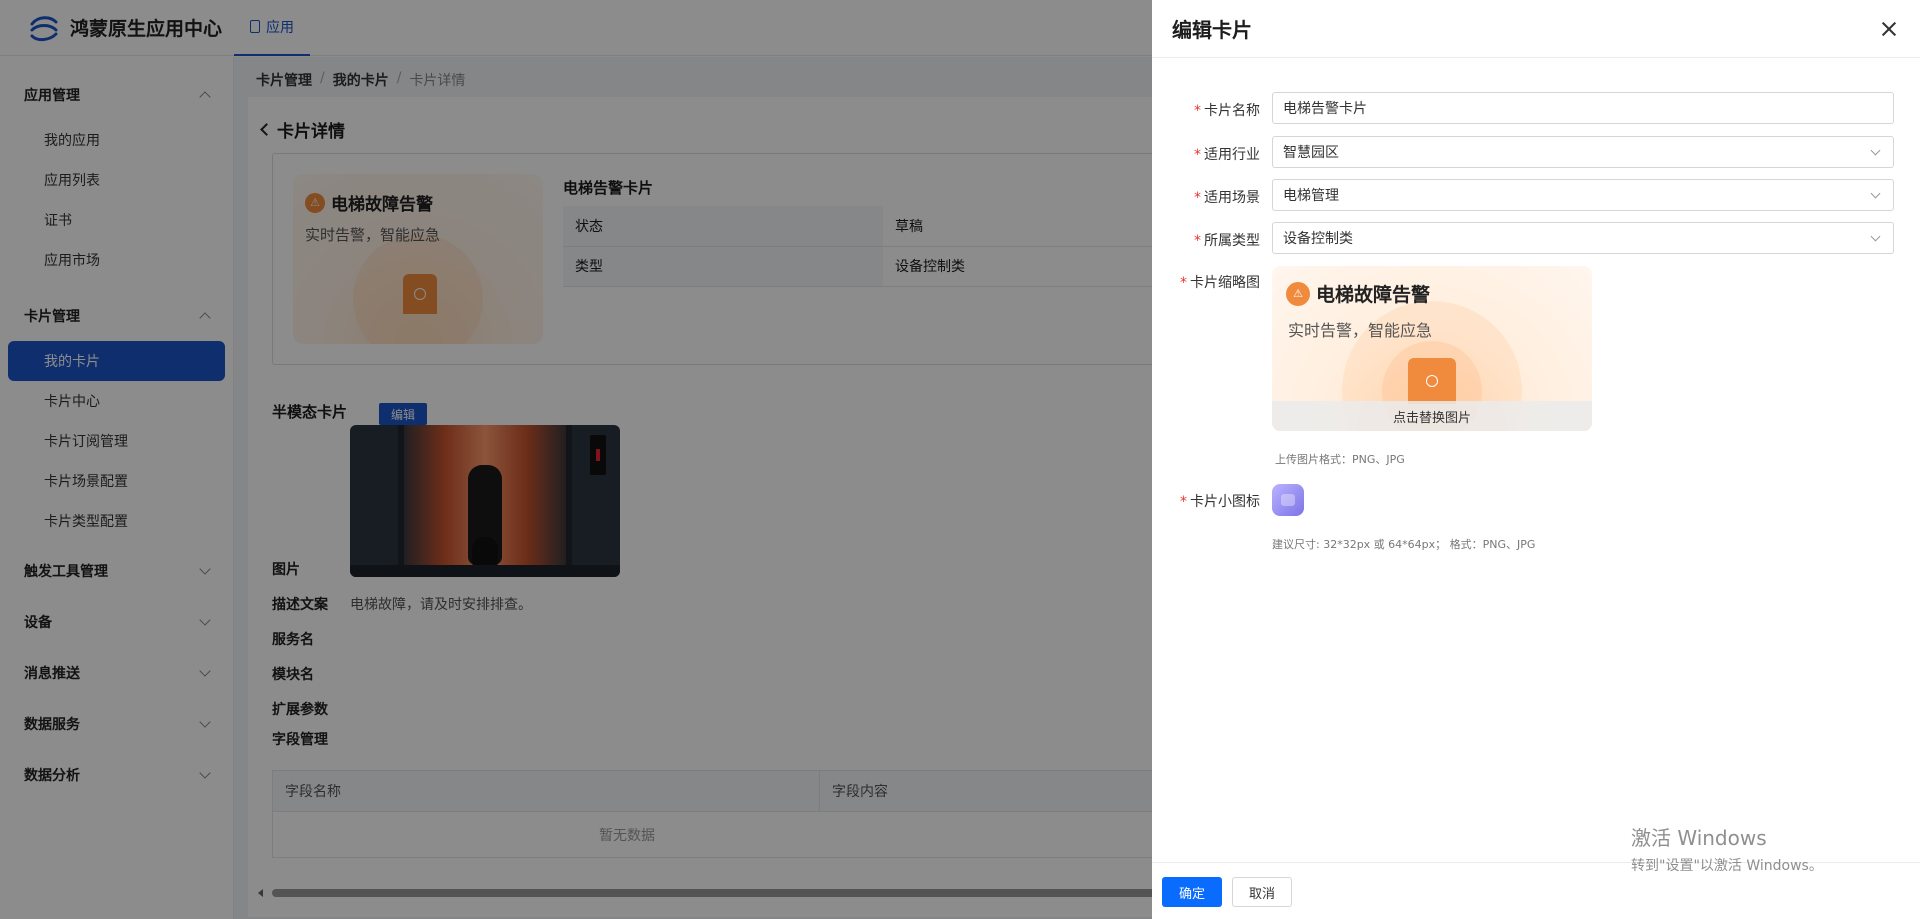 The width and height of the screenshot is (1920, 919). I want to click on field-label: * 卡片缩略图, so click(1206, 282).